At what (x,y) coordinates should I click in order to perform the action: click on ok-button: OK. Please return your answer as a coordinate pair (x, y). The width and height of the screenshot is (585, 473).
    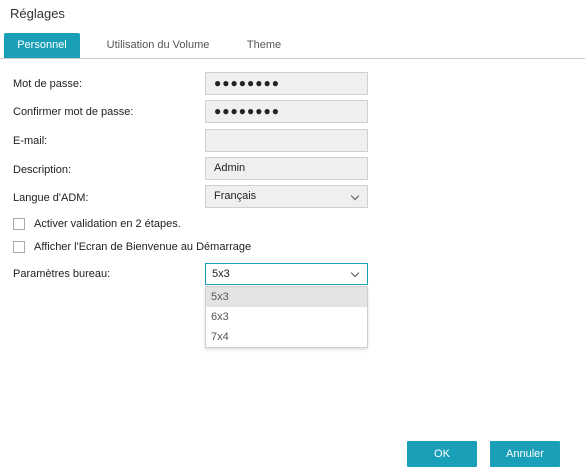
    Looking at the image, I should click on (442, 454).